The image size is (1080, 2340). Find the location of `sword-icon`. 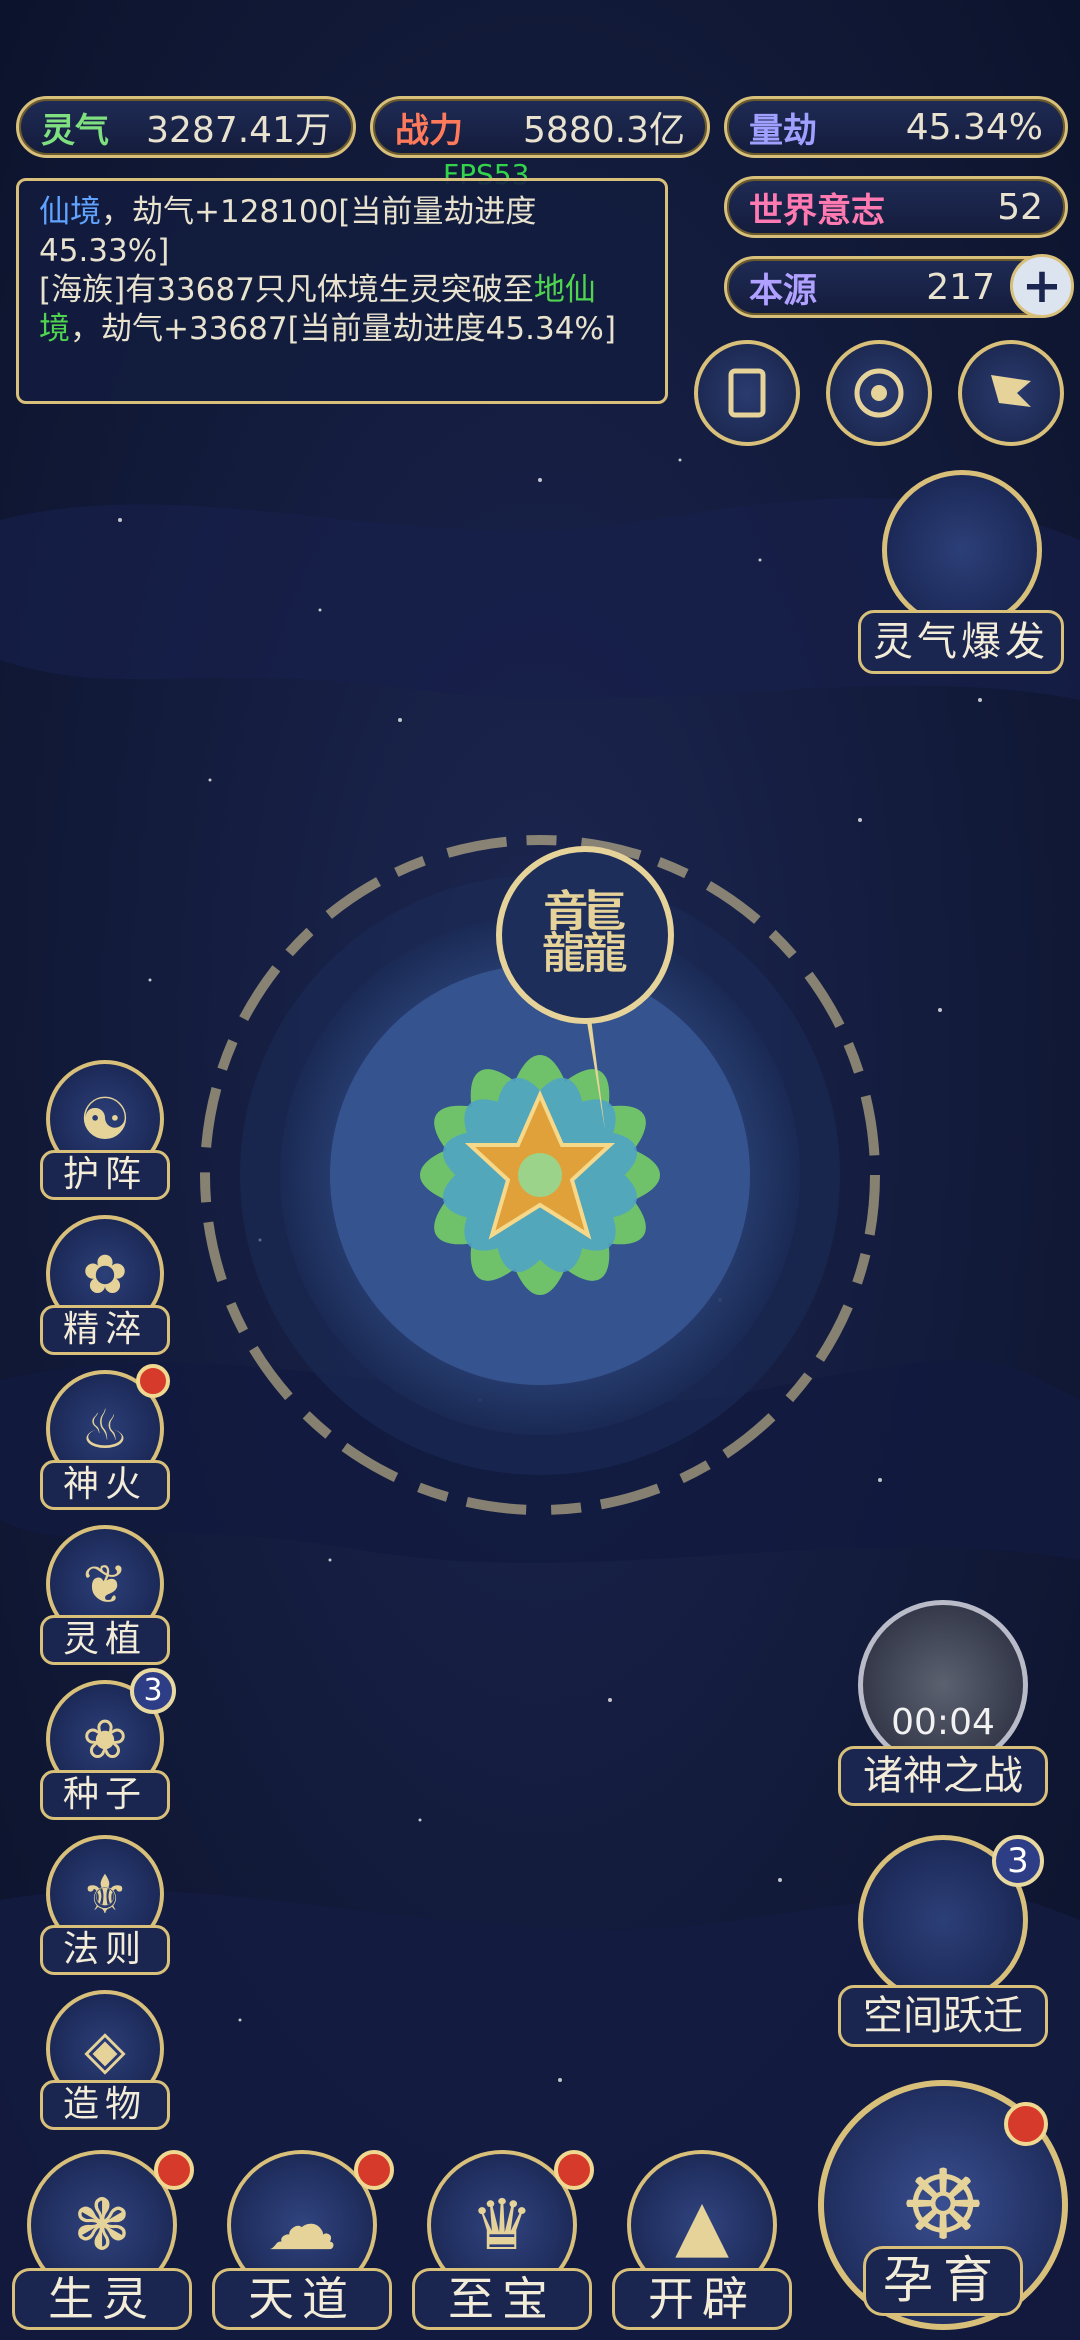

sword-icon is located at coordinates (943, 1685).